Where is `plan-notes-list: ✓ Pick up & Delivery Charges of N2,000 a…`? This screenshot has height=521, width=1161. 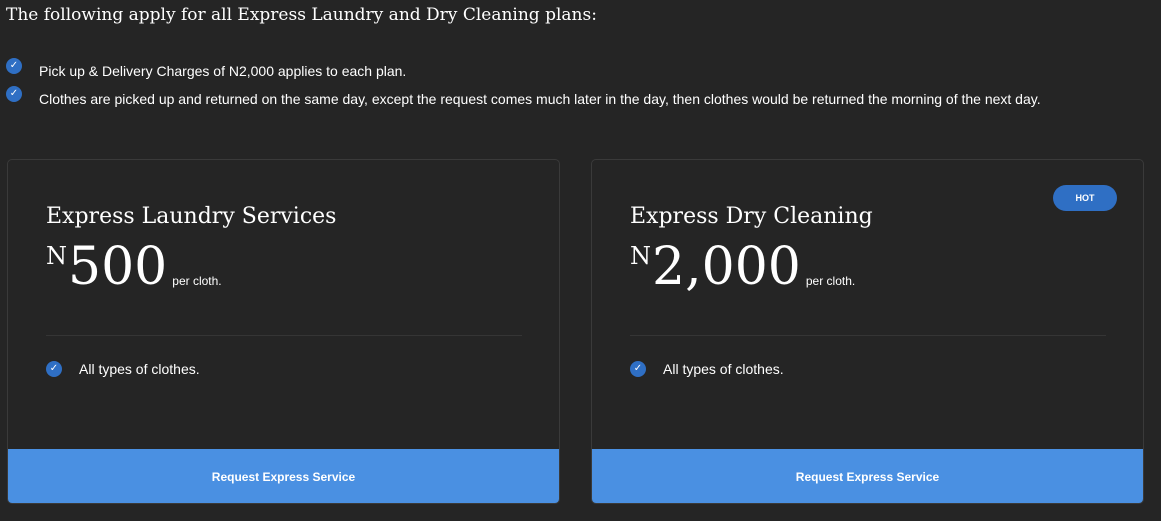 plan-notes-list: ✓ Pick up & Delivery Charges of N2,000 a… is located at coordinates (523, 85).